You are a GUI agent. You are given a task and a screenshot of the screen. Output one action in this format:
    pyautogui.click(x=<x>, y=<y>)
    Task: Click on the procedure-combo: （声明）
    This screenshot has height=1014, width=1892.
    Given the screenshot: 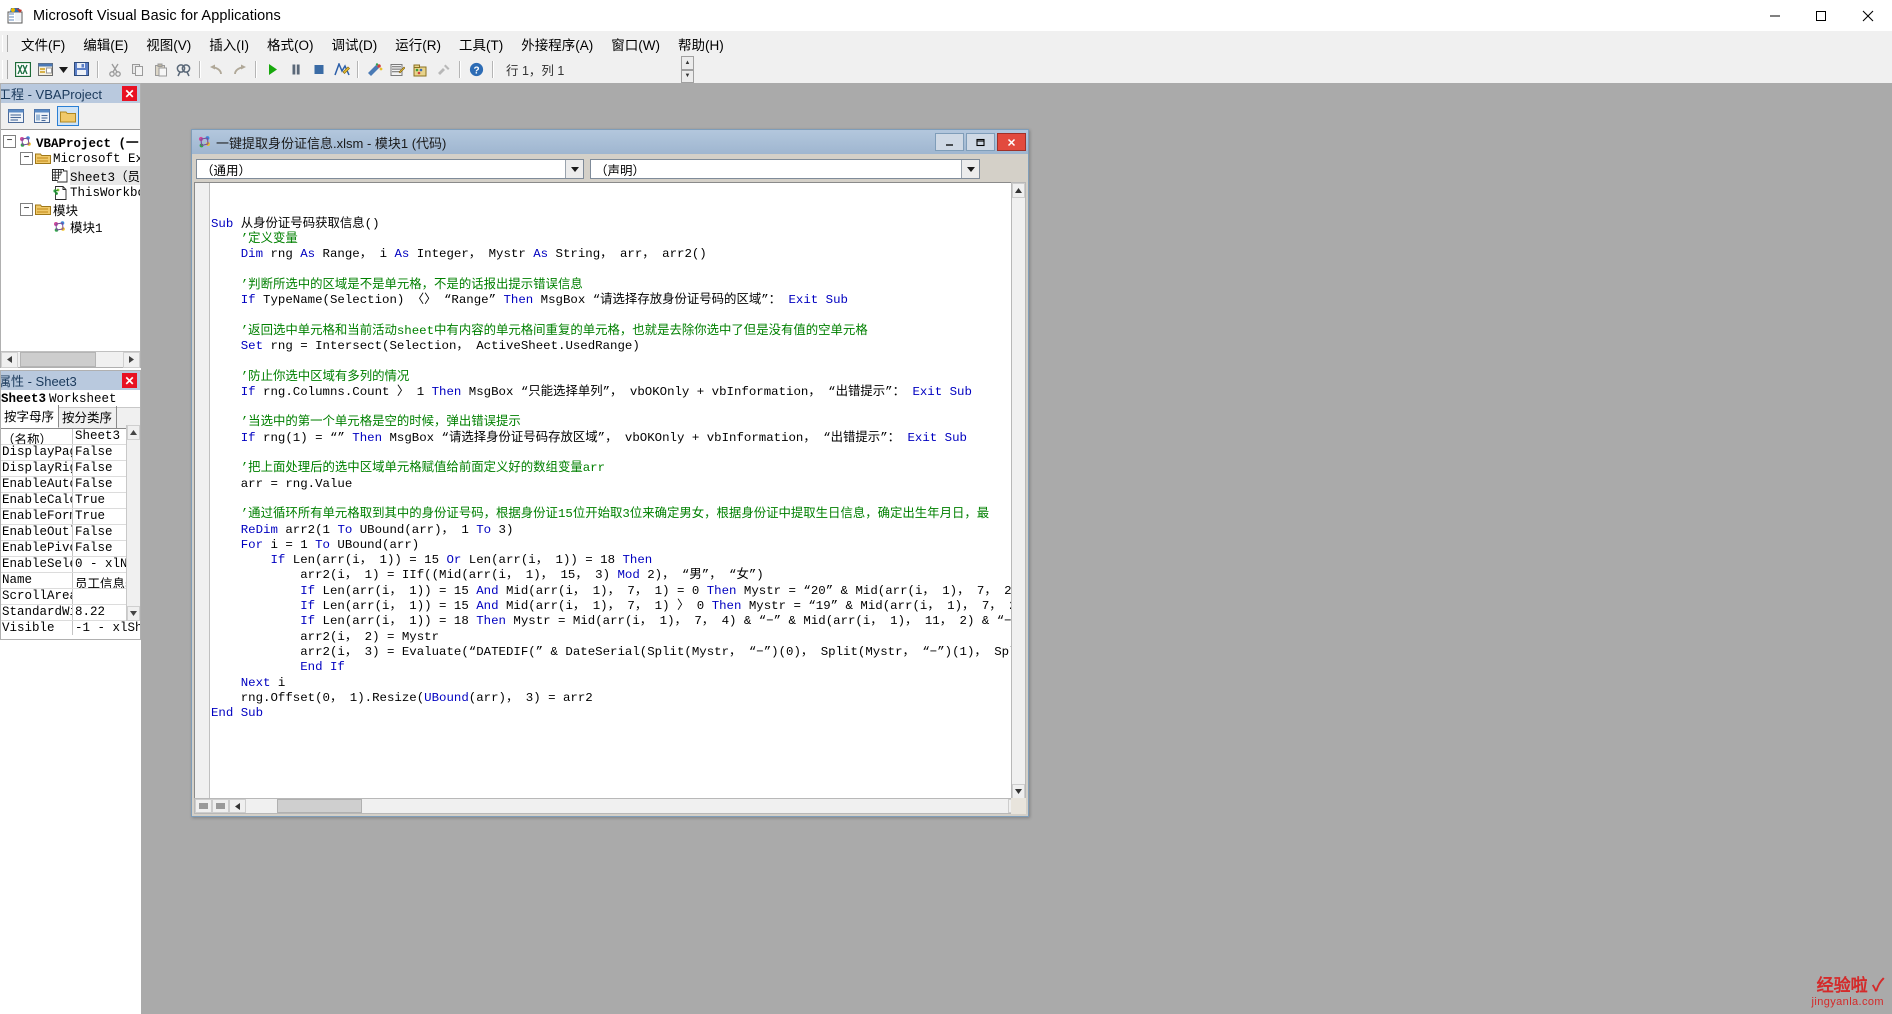 What is the action you would take?
    pyautogui.click(x=785, y=169)
    